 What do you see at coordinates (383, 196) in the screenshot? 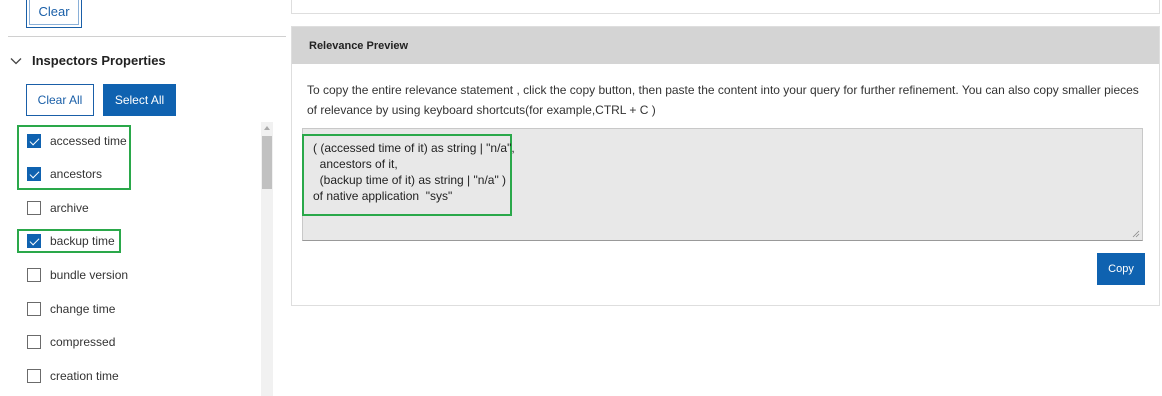
I see `relevance-line: of native application "sys"` at bounding box center [383, 196].